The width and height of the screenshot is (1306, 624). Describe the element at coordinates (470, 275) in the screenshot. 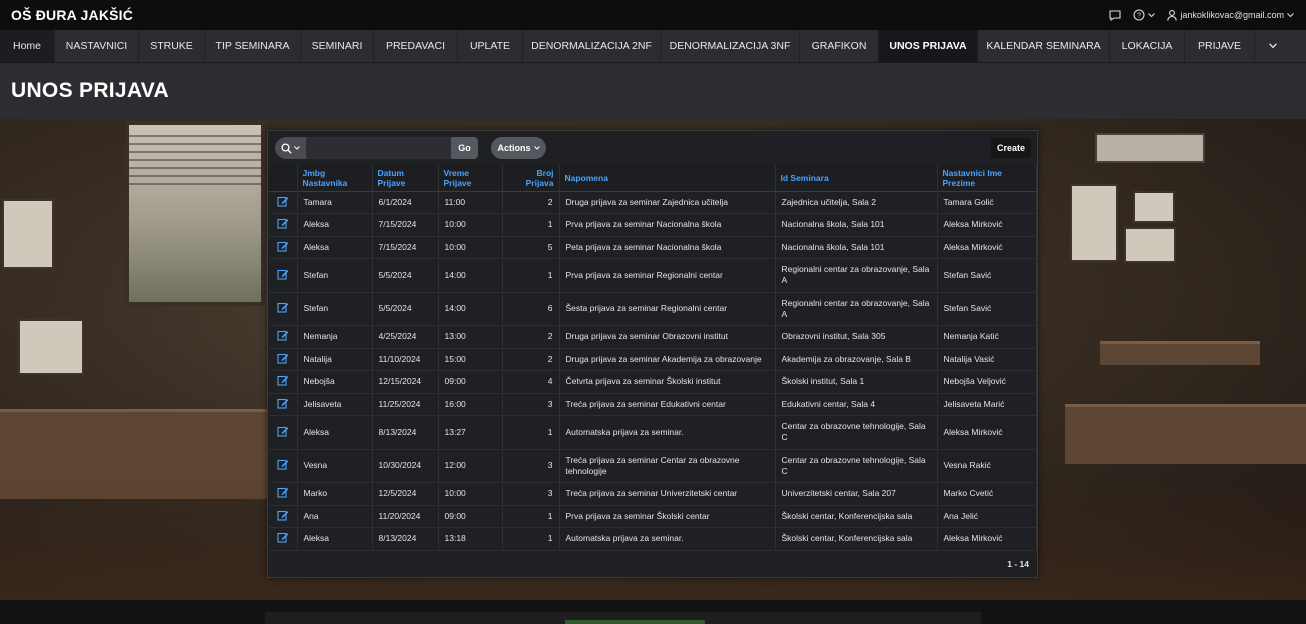

I see `cell-vreme: 14:00` at that location.